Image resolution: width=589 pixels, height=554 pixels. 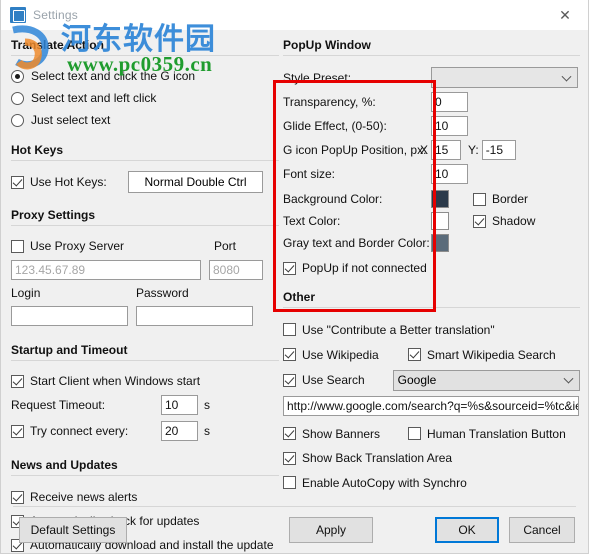 What do you see at coordinates (73, 530) in the screenshot?
I see `default-settings-button: Default Settings` at bounding box center [73, 530].